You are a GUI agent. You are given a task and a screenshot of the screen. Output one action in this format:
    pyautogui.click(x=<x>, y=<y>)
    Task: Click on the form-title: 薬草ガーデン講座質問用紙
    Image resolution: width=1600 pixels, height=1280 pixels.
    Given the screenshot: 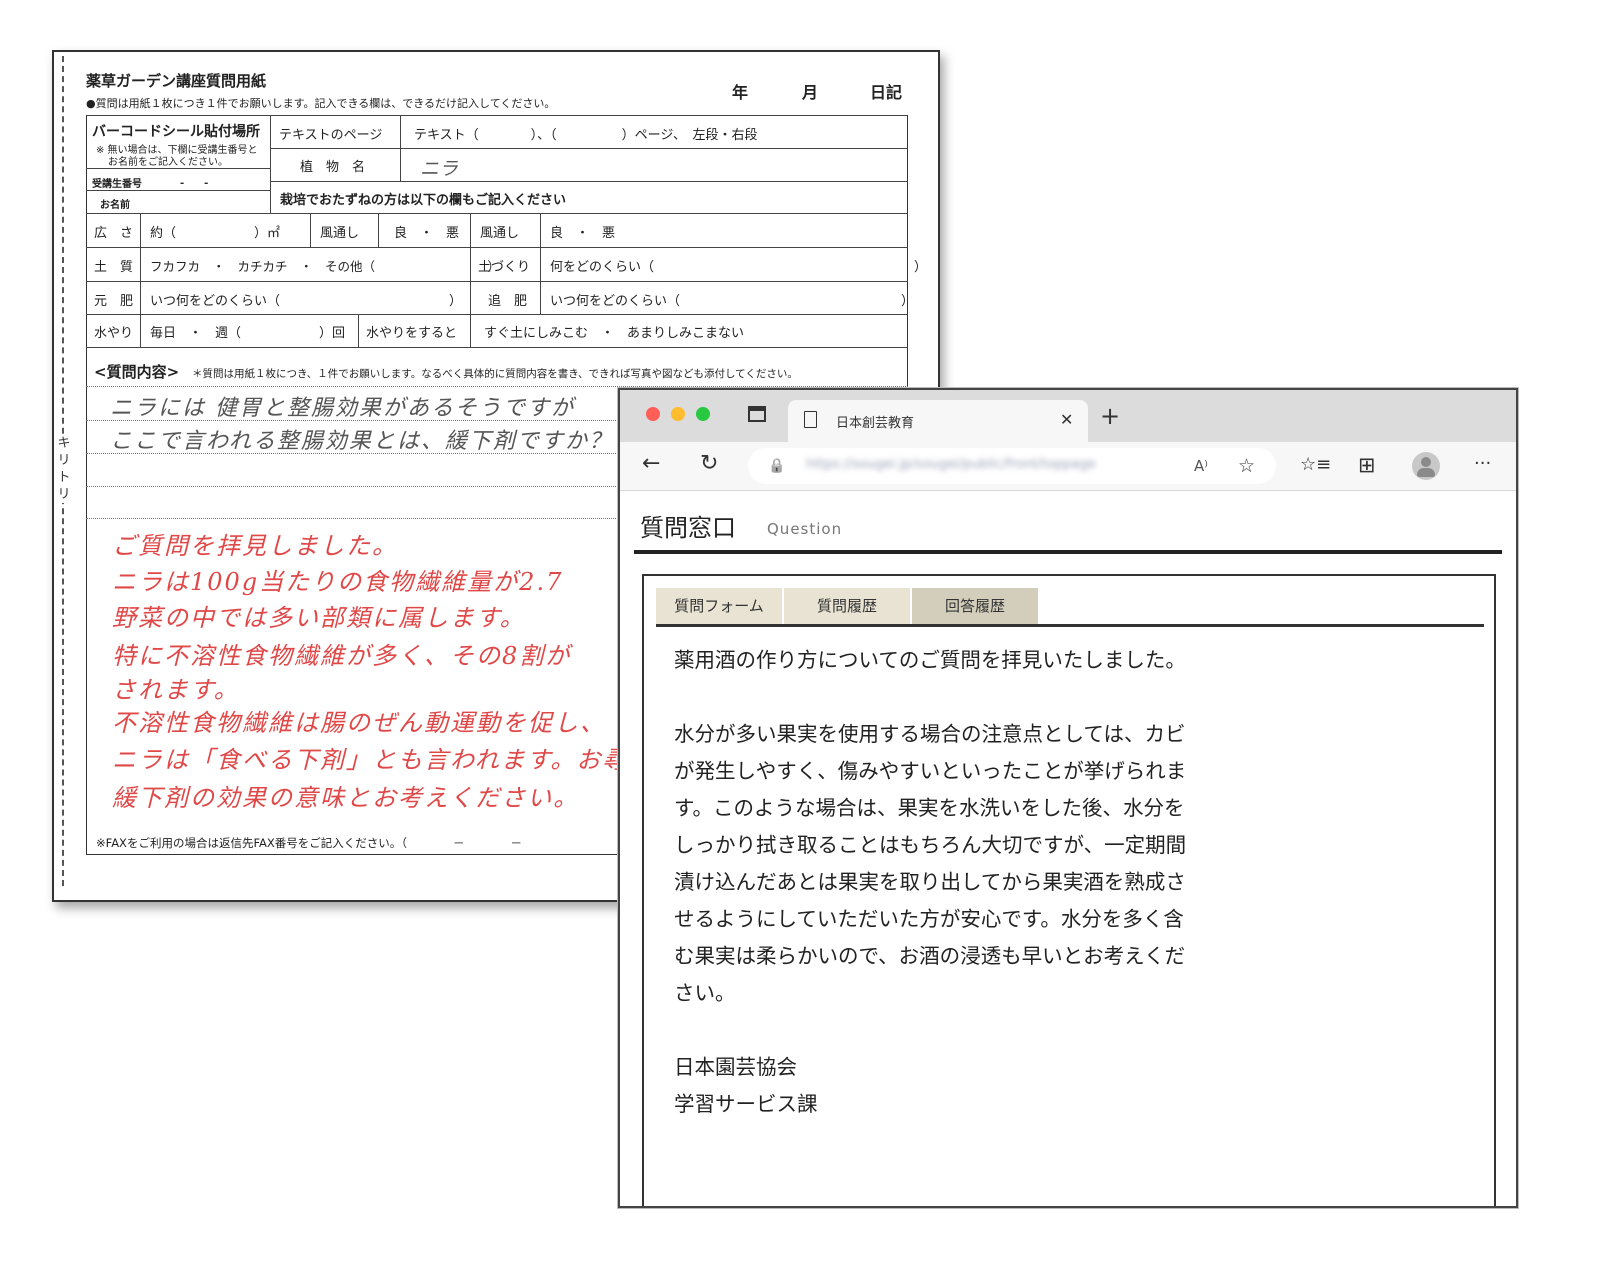 What is the action you would take?
    pyautogui.click(x=176, y=81)
    